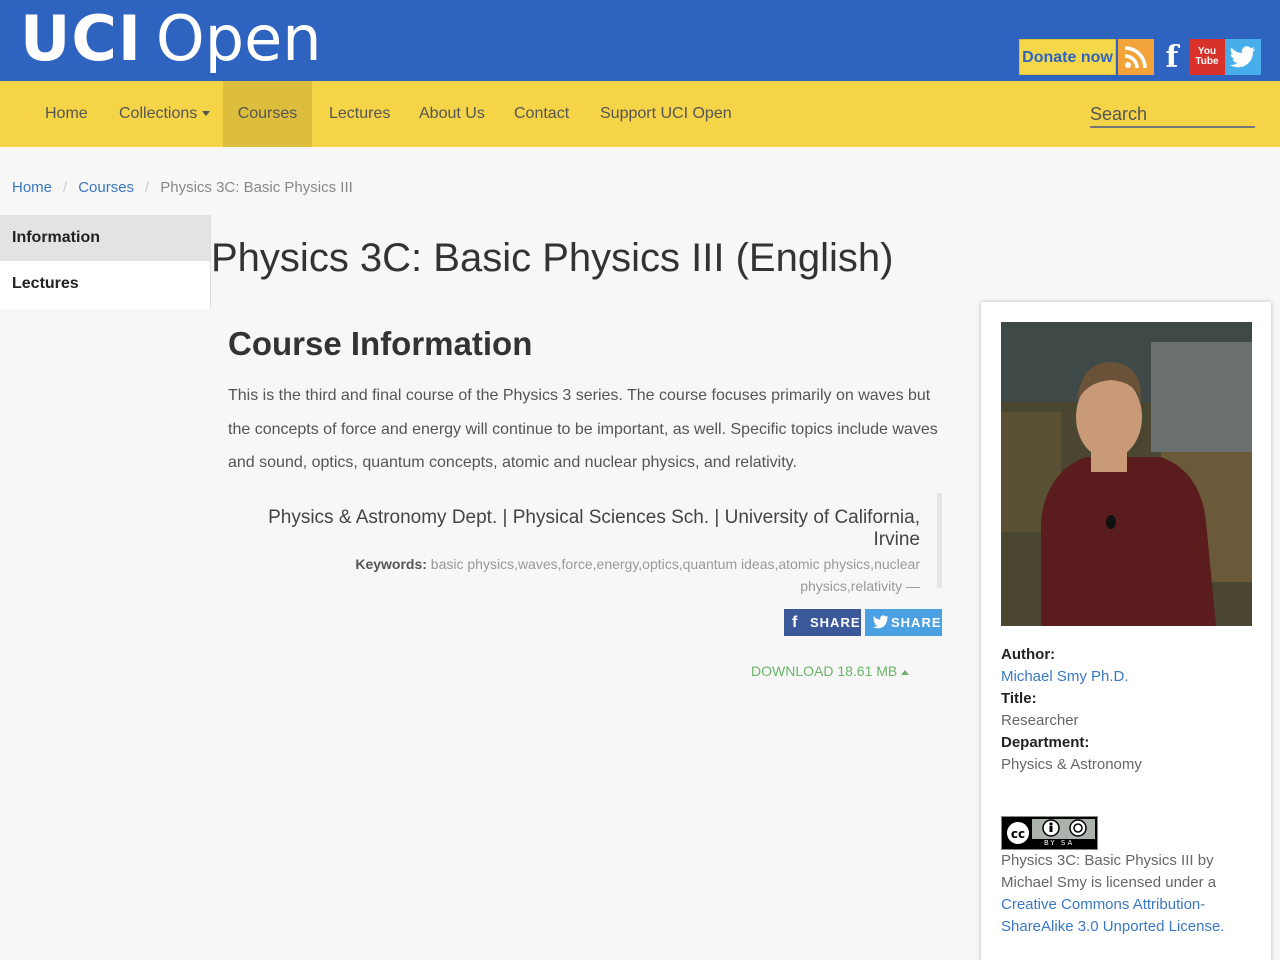  I want to click on caret-up-icon, so click(905, 672).